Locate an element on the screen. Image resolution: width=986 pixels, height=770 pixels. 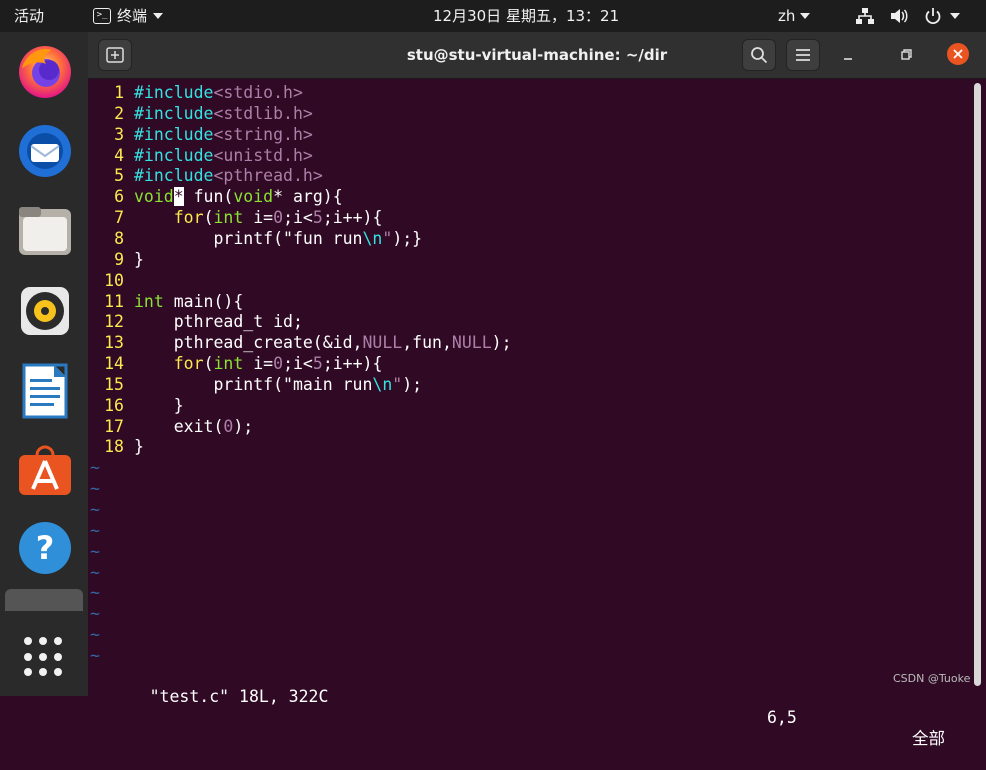
code-line: 13 pthread_create(&id,NULL,fun,NULL); is located at coordinates (299, 342).